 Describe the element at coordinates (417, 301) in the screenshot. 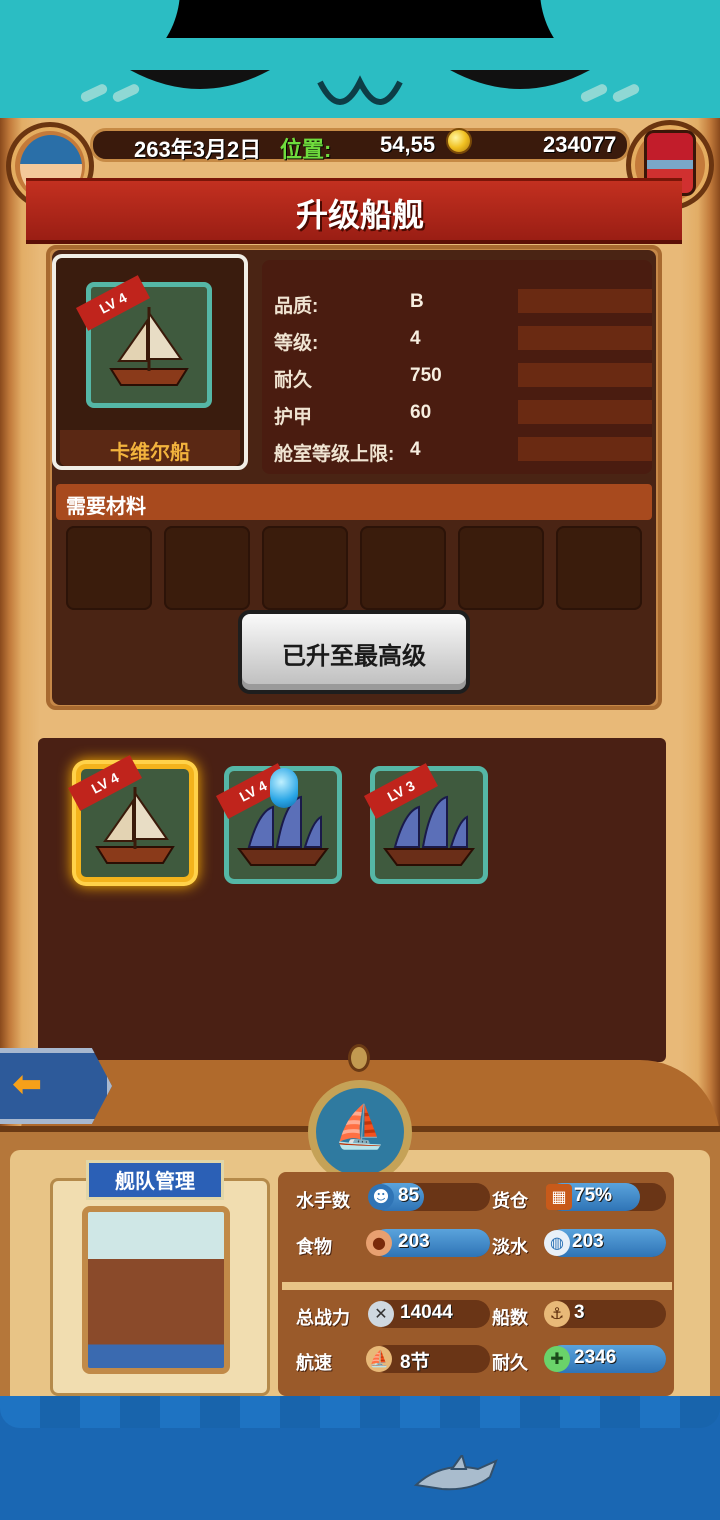

I see `stat-value-quality: B` at that location.